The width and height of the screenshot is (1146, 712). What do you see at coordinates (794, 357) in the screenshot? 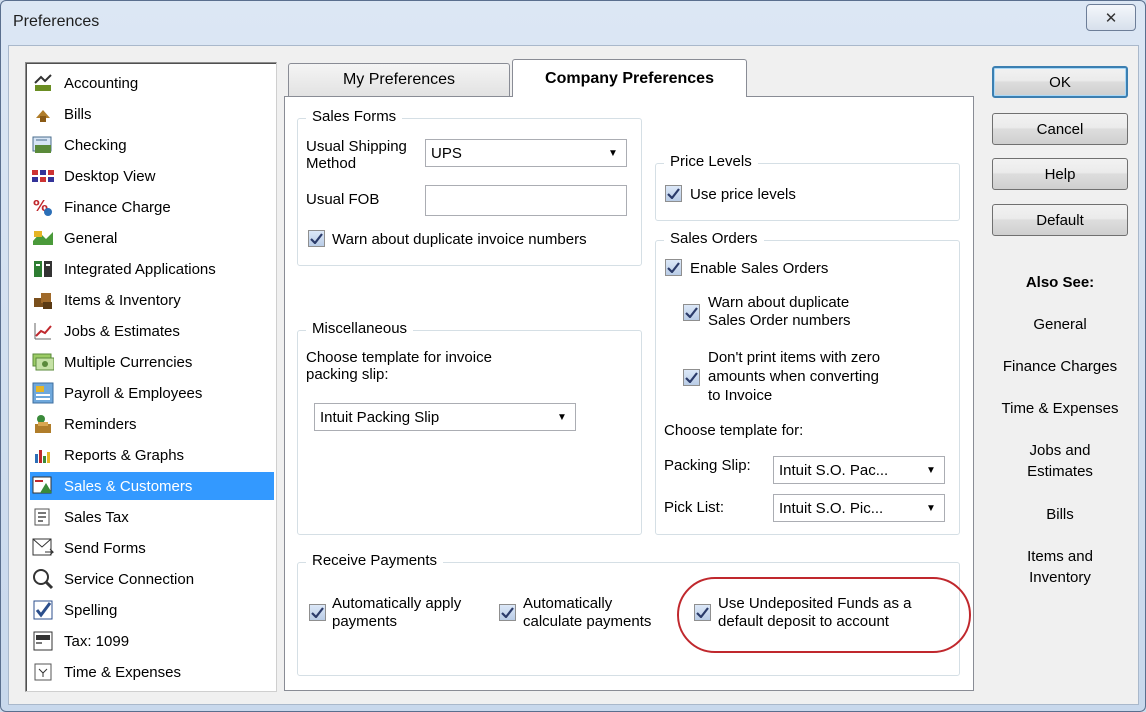
I see `dont-print-zero-label: Don't print items with zero` at bounding box center [794, 357].